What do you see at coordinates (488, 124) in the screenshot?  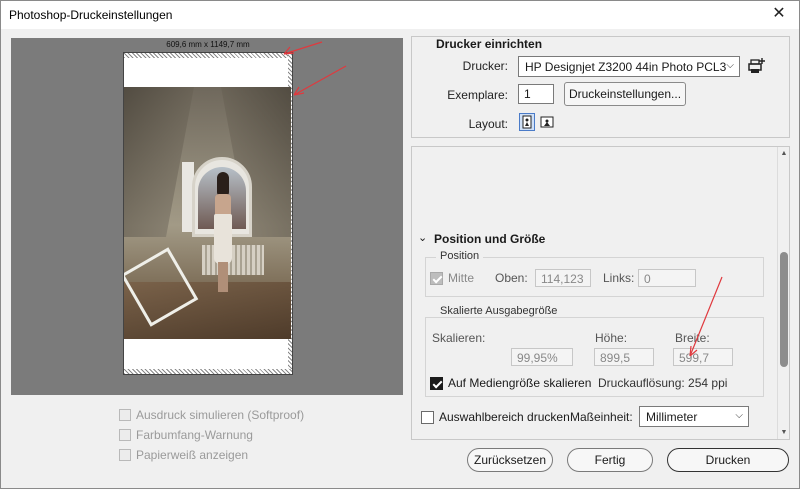 I see `layout-label: Layout:` at bounding box center [488, 124].